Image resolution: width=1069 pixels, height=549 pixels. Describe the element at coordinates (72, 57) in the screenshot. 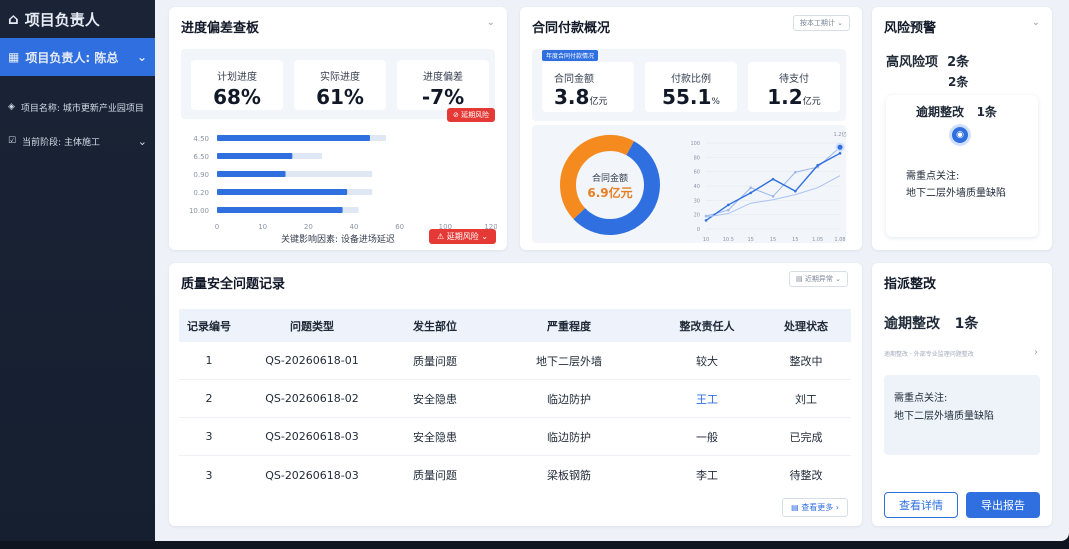

I see `sidebar-item-label: 项目负责人: 陈总` at that location.